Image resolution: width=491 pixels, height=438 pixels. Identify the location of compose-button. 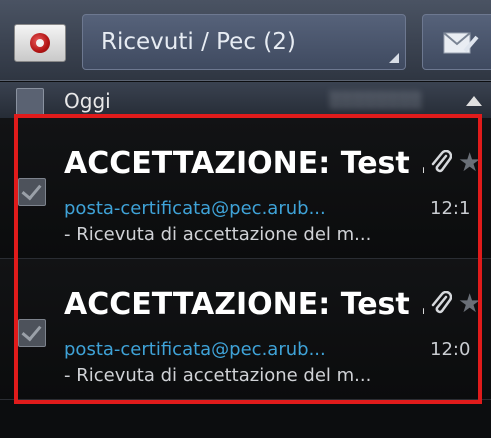
(456, 42).